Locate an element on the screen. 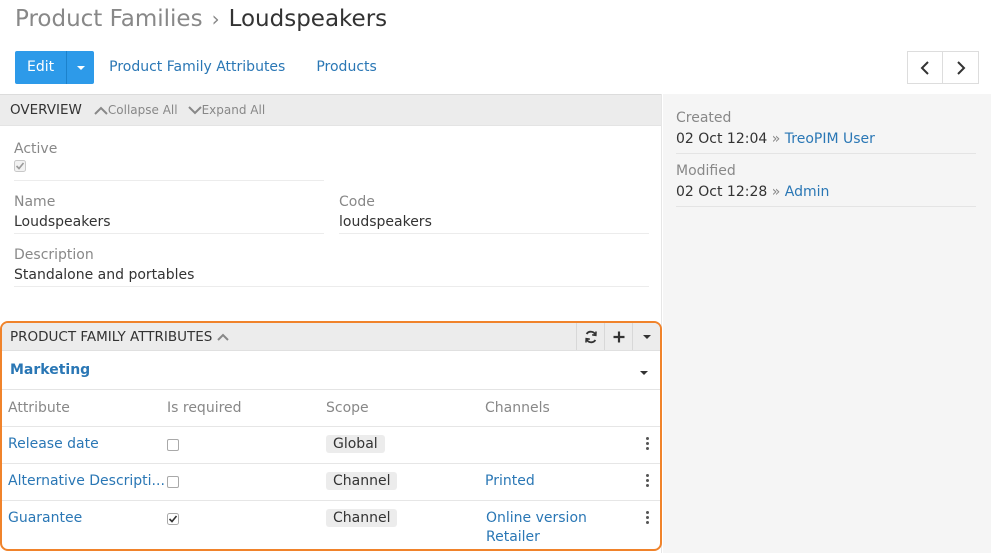  modified-arrow: » is located at coordinates (776, 192).